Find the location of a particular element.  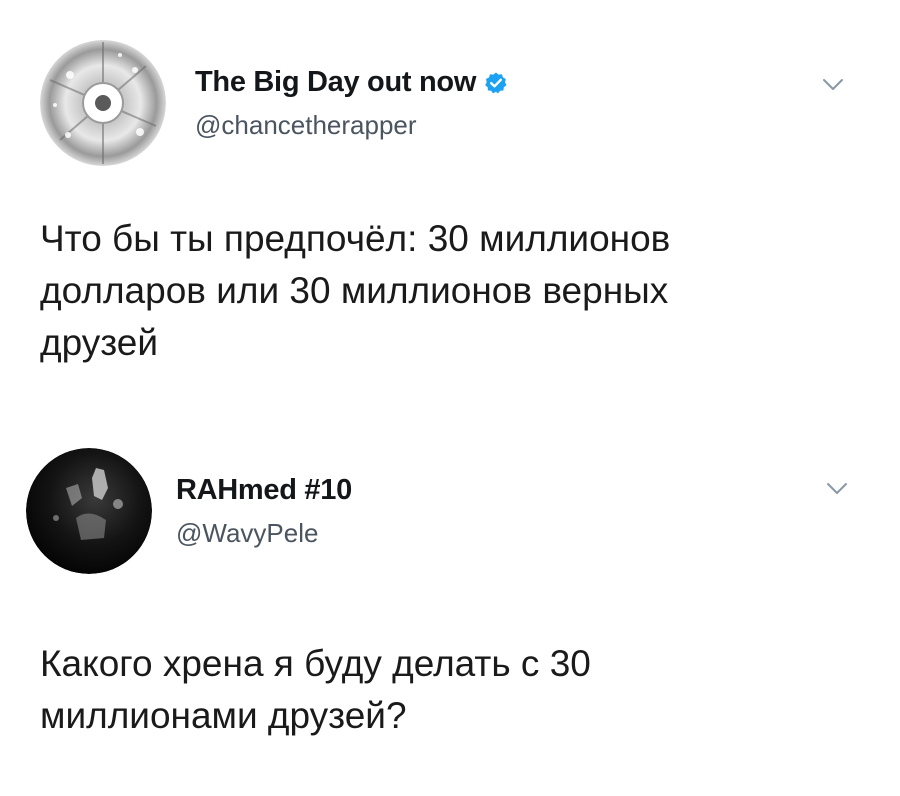

name-row: The Big Day out now is located at coordinates (351, 82).